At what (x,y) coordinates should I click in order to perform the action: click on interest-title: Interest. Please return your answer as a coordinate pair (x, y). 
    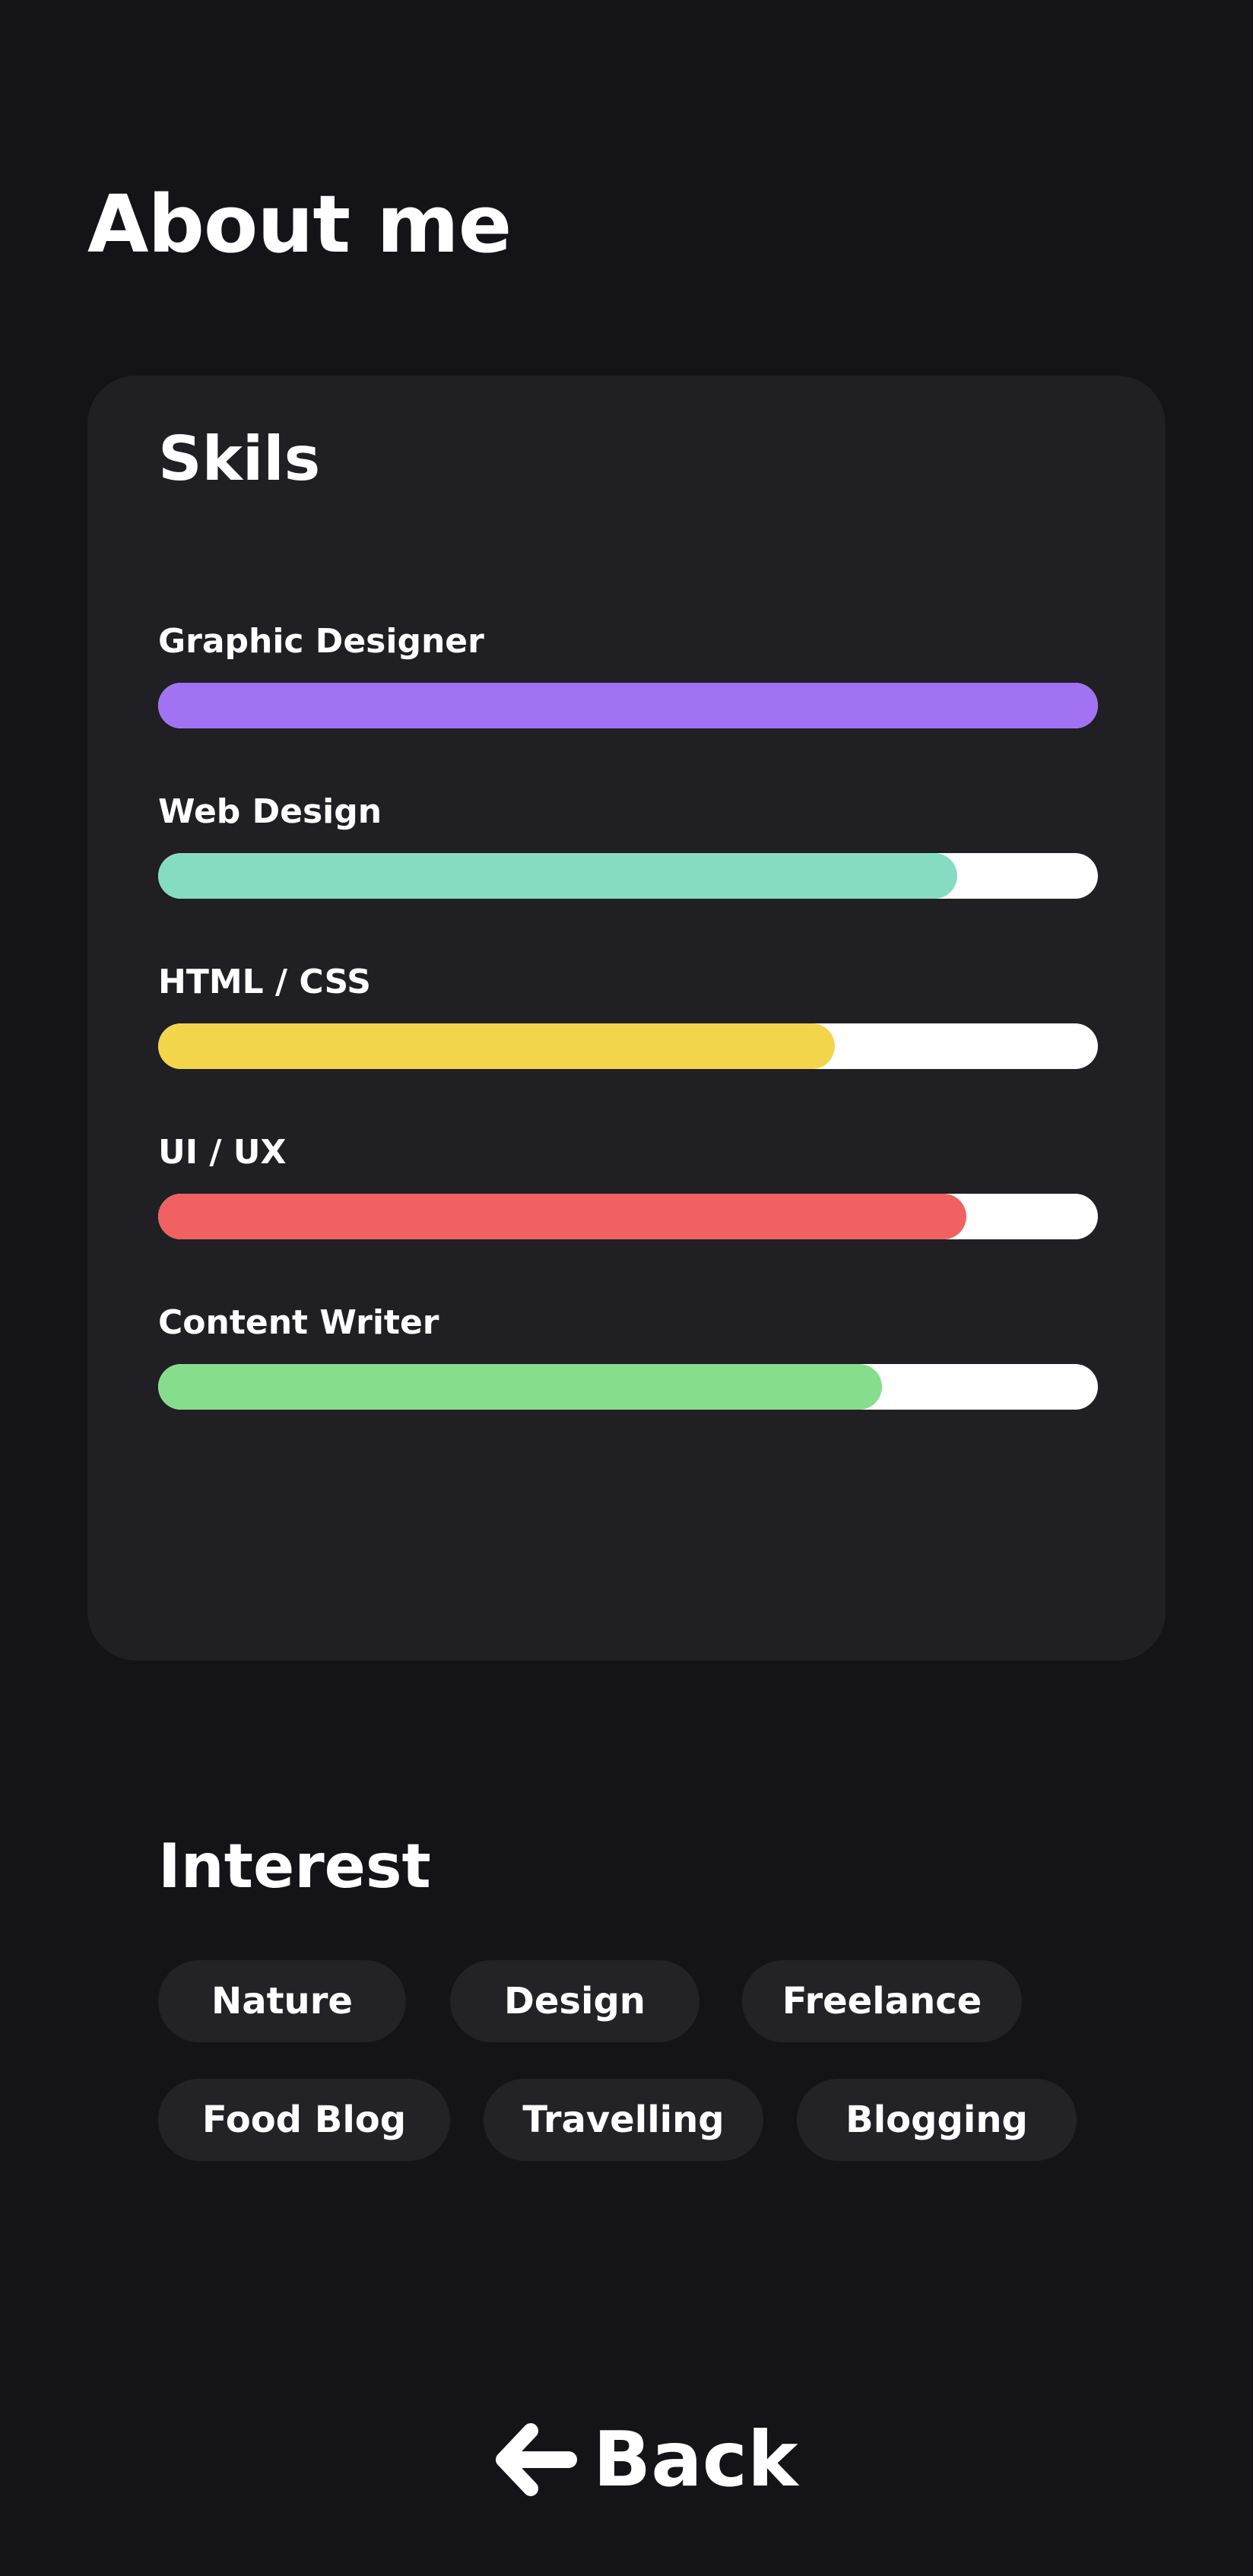
    Looking at the image, I should click on (294, 1867).